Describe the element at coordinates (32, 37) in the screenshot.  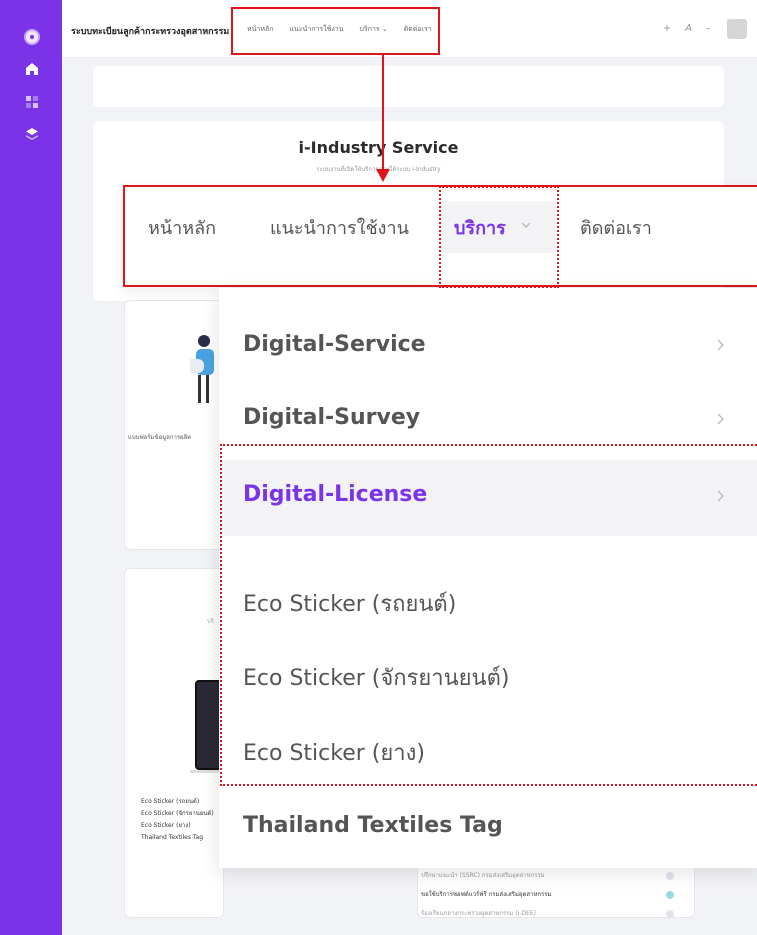
I see `logo-icon` at that location.